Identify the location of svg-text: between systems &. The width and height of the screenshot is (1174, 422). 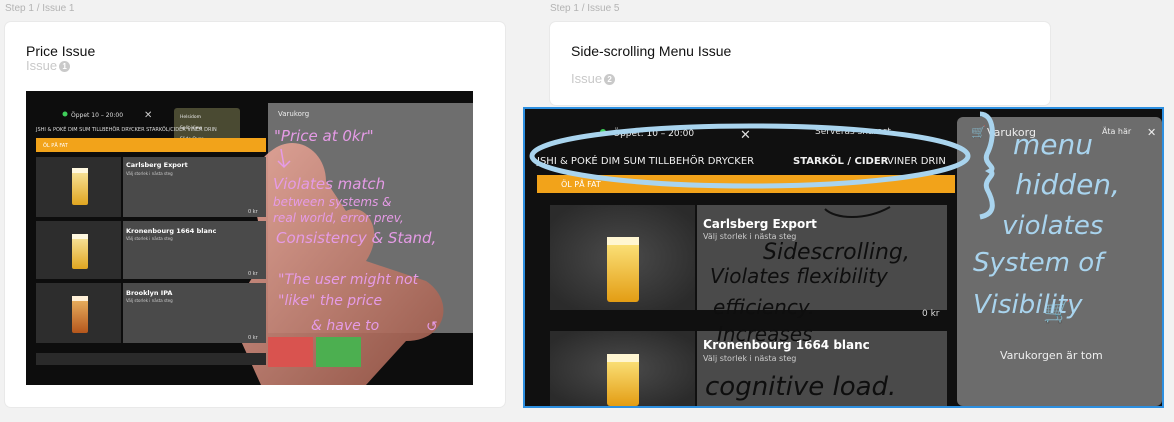
(332, 202).